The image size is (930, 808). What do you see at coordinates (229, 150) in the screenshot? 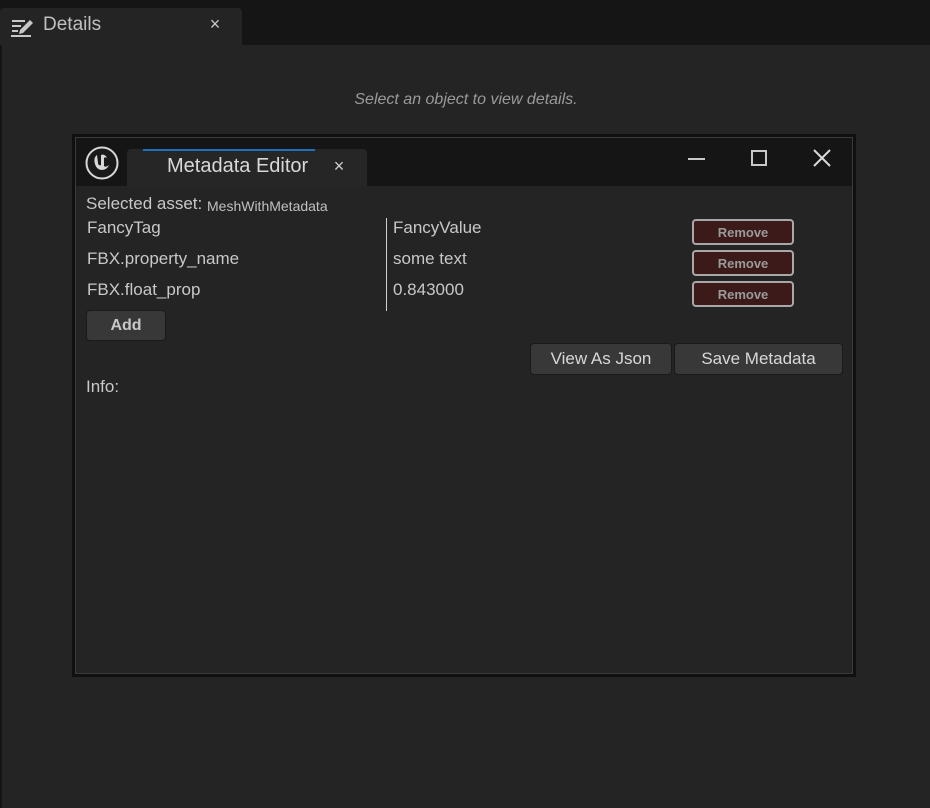
I see `tab-accent` at bounding box center [229, 150].